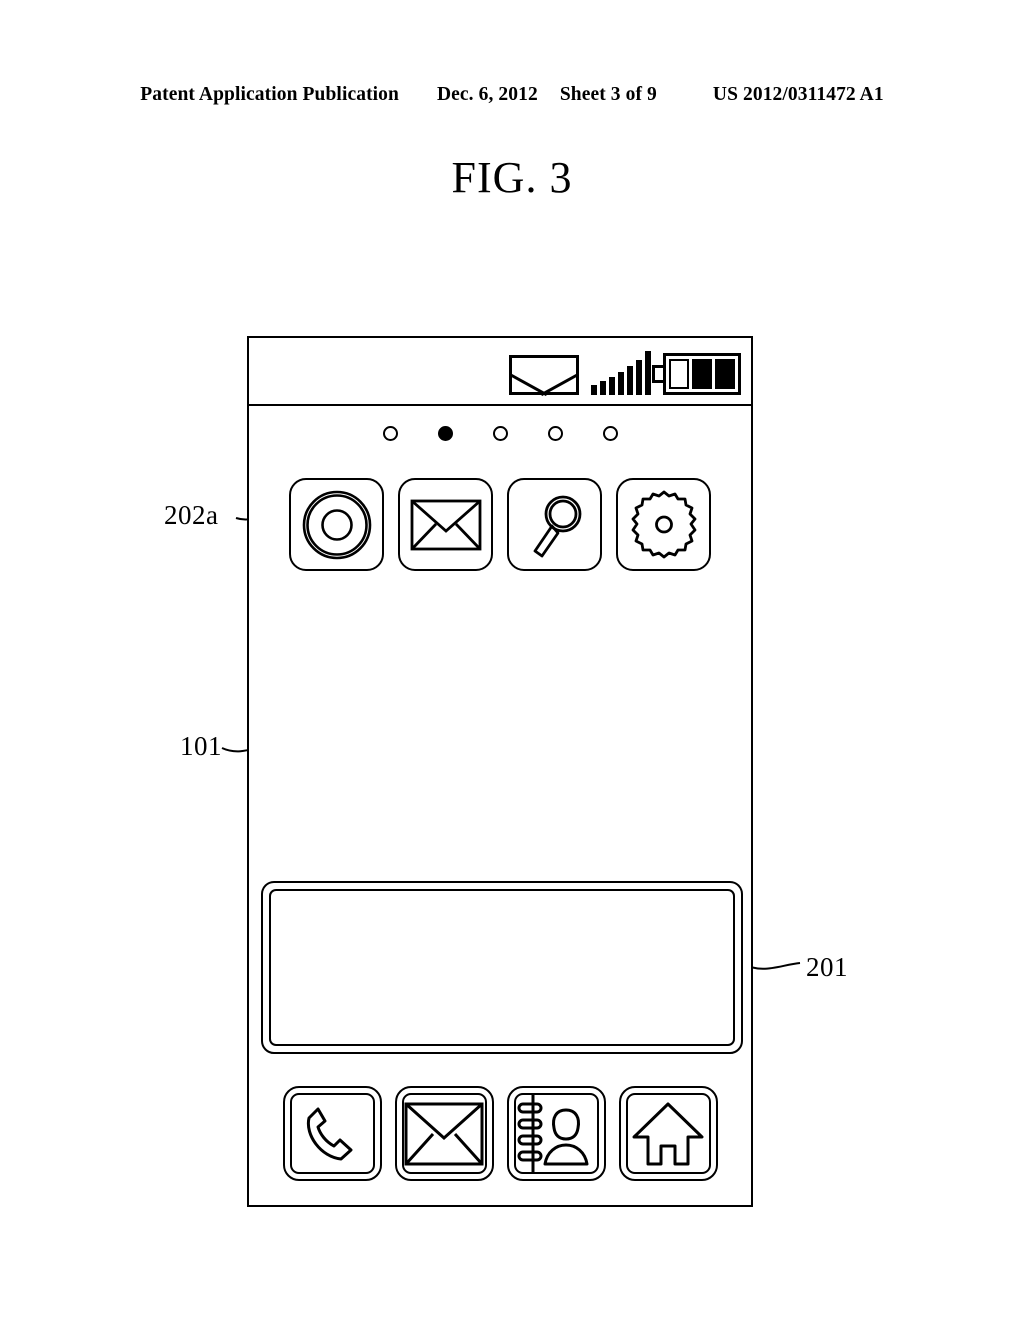 This screenshot has height=1320, width=1024. Describe the element at coordinates (500, 524) in the screenshot. I see `top-app-row` at that location.